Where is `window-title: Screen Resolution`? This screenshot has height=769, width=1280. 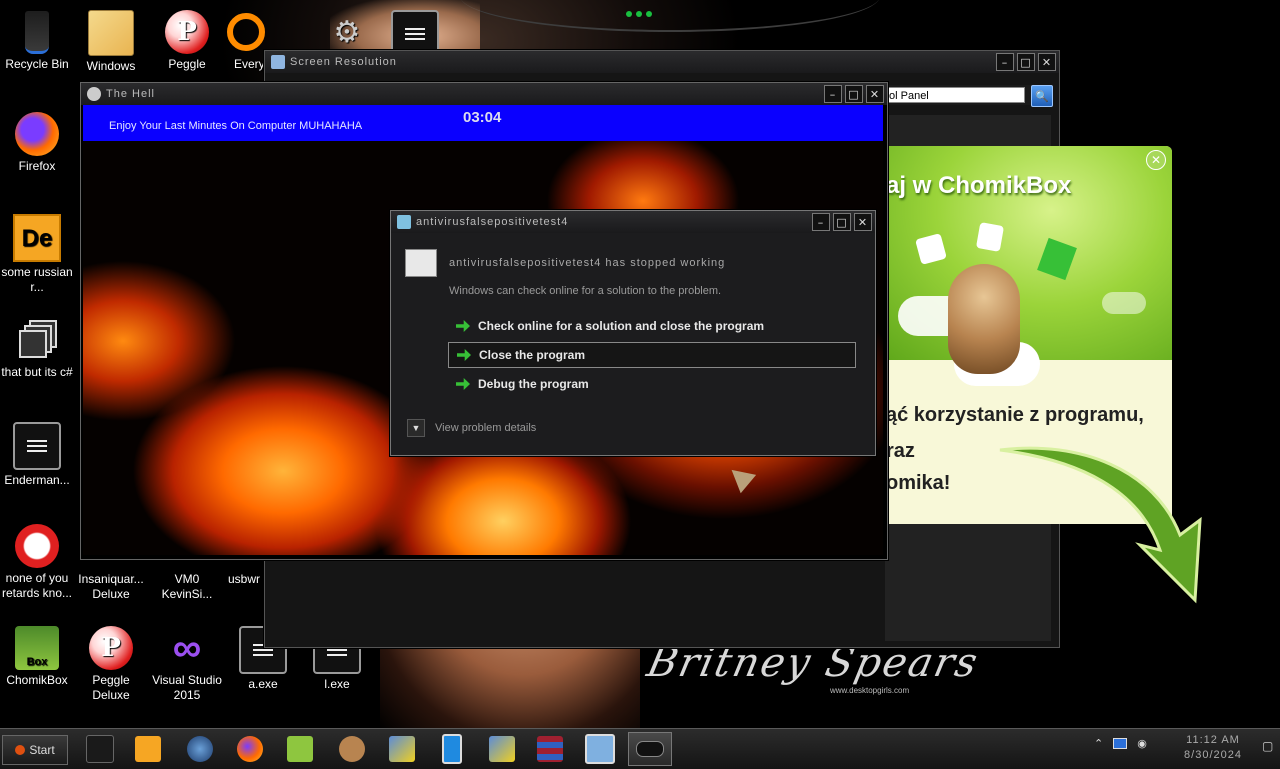
window-title: Screen Resolution is located at coordinates (343, 62).